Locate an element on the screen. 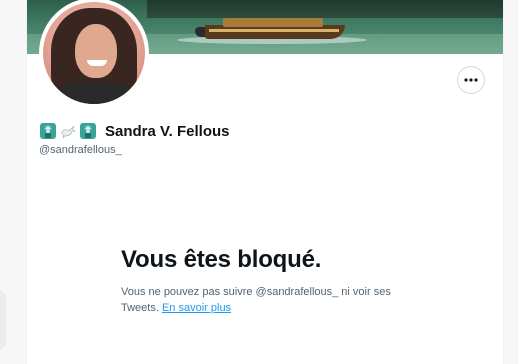 Image resolution: width=518 pixels, height=364 pixels. profile-handle: @sandrafellous_ is located at coordinates (80, 150).